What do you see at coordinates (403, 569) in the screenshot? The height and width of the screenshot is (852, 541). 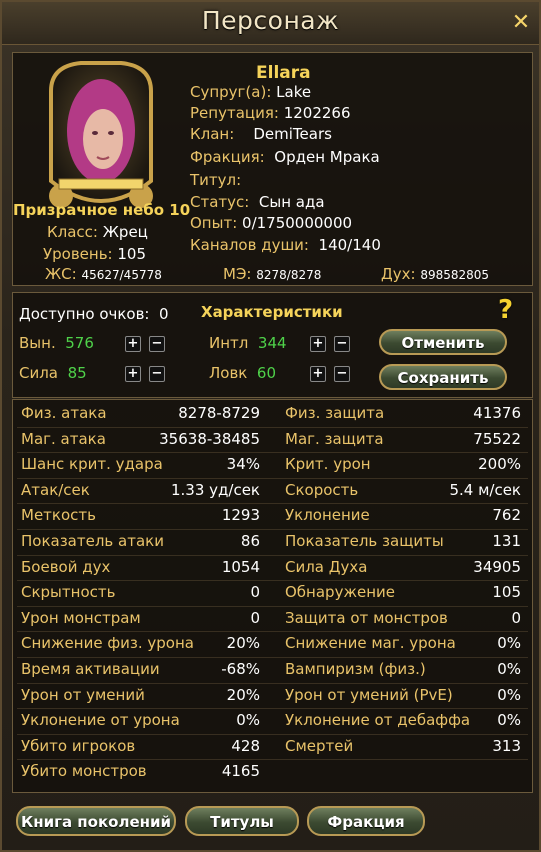 I see `attribute-row: Сила Духа 34905` at bounding box center [403, 569].